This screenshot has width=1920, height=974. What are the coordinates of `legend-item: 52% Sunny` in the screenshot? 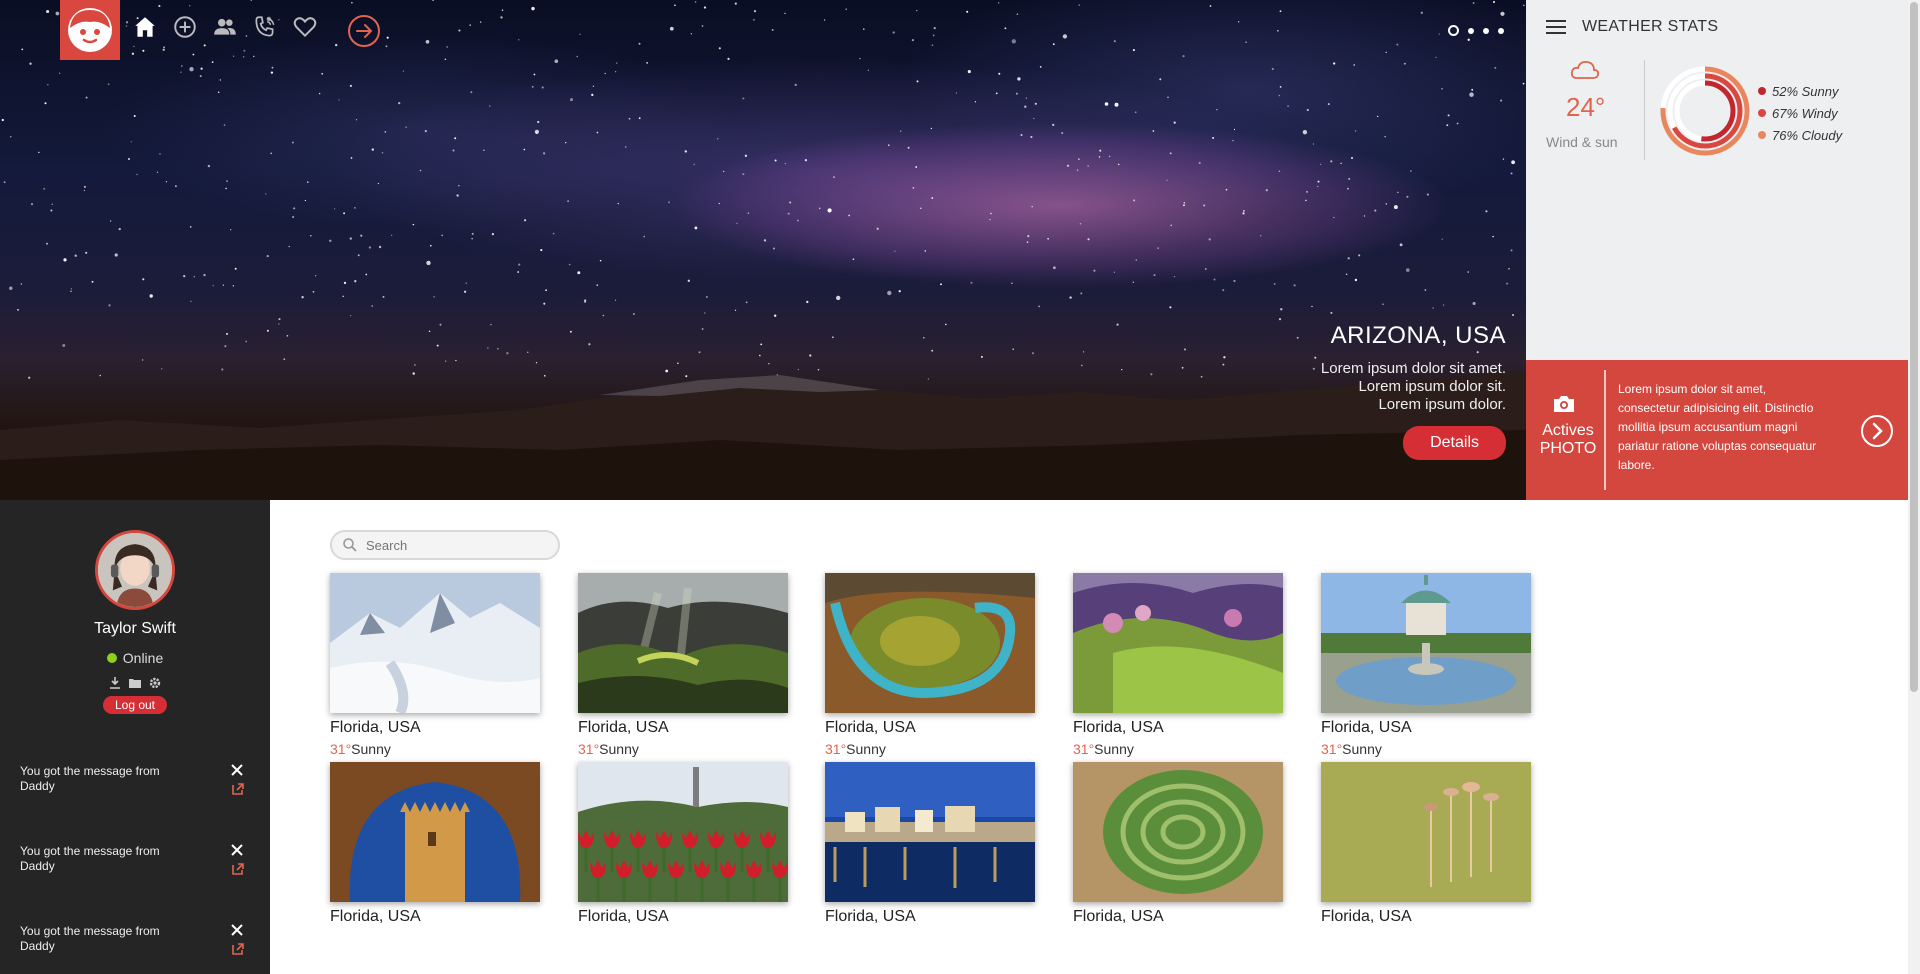 It's located at (1800, 91).